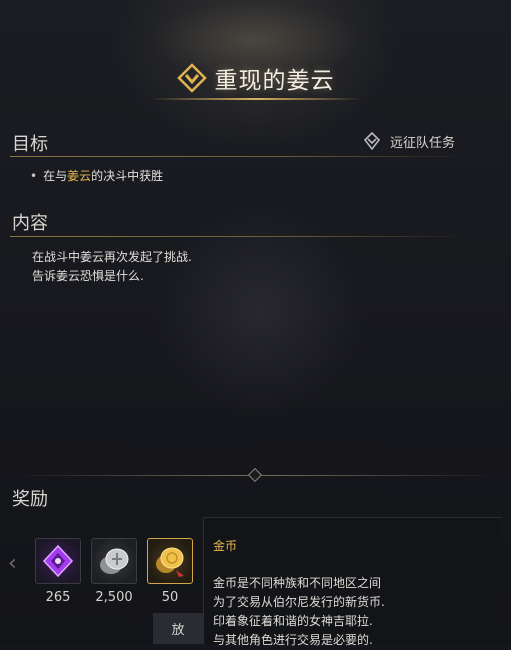 This screenshot has width=511, height=650. Describe the element at coordinates (114, 597) in the screenshot. I see `reward-count: 2,500` at that location.